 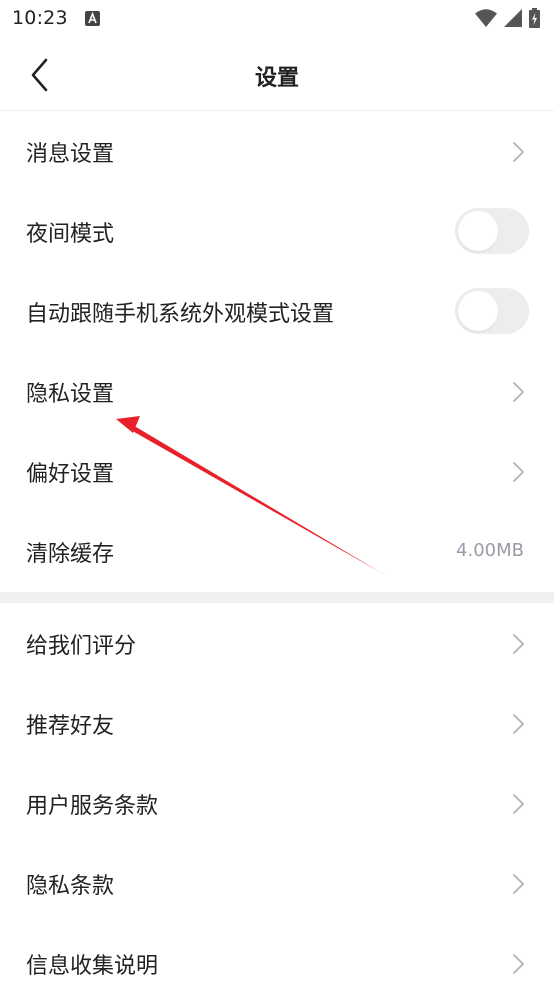 I want to click on status-bar: 10:23, so click(x=277, y=19).